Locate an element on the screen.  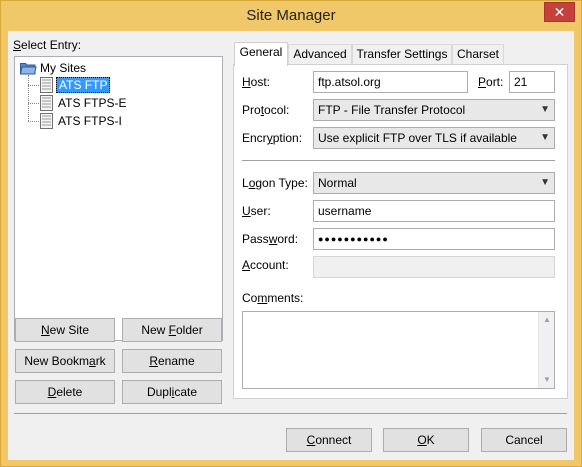
account-label: Account: is located at coordinates (265, 265).